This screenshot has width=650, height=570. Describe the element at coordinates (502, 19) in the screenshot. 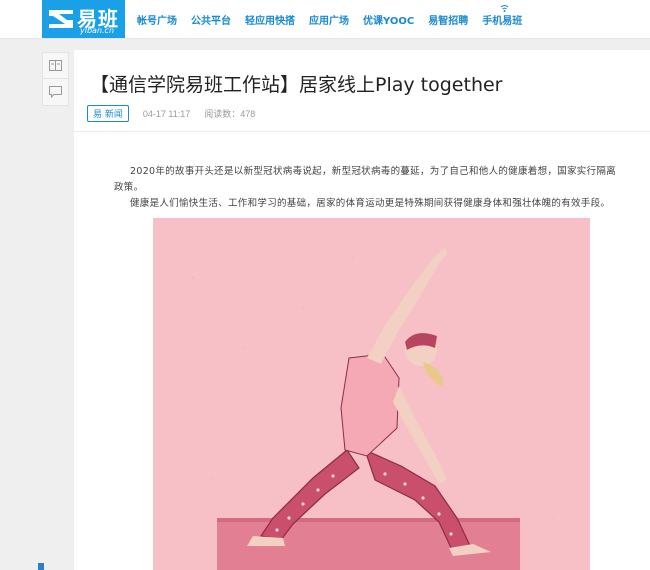

I see `nav-mobile-yiban: 手机易班` at that location.